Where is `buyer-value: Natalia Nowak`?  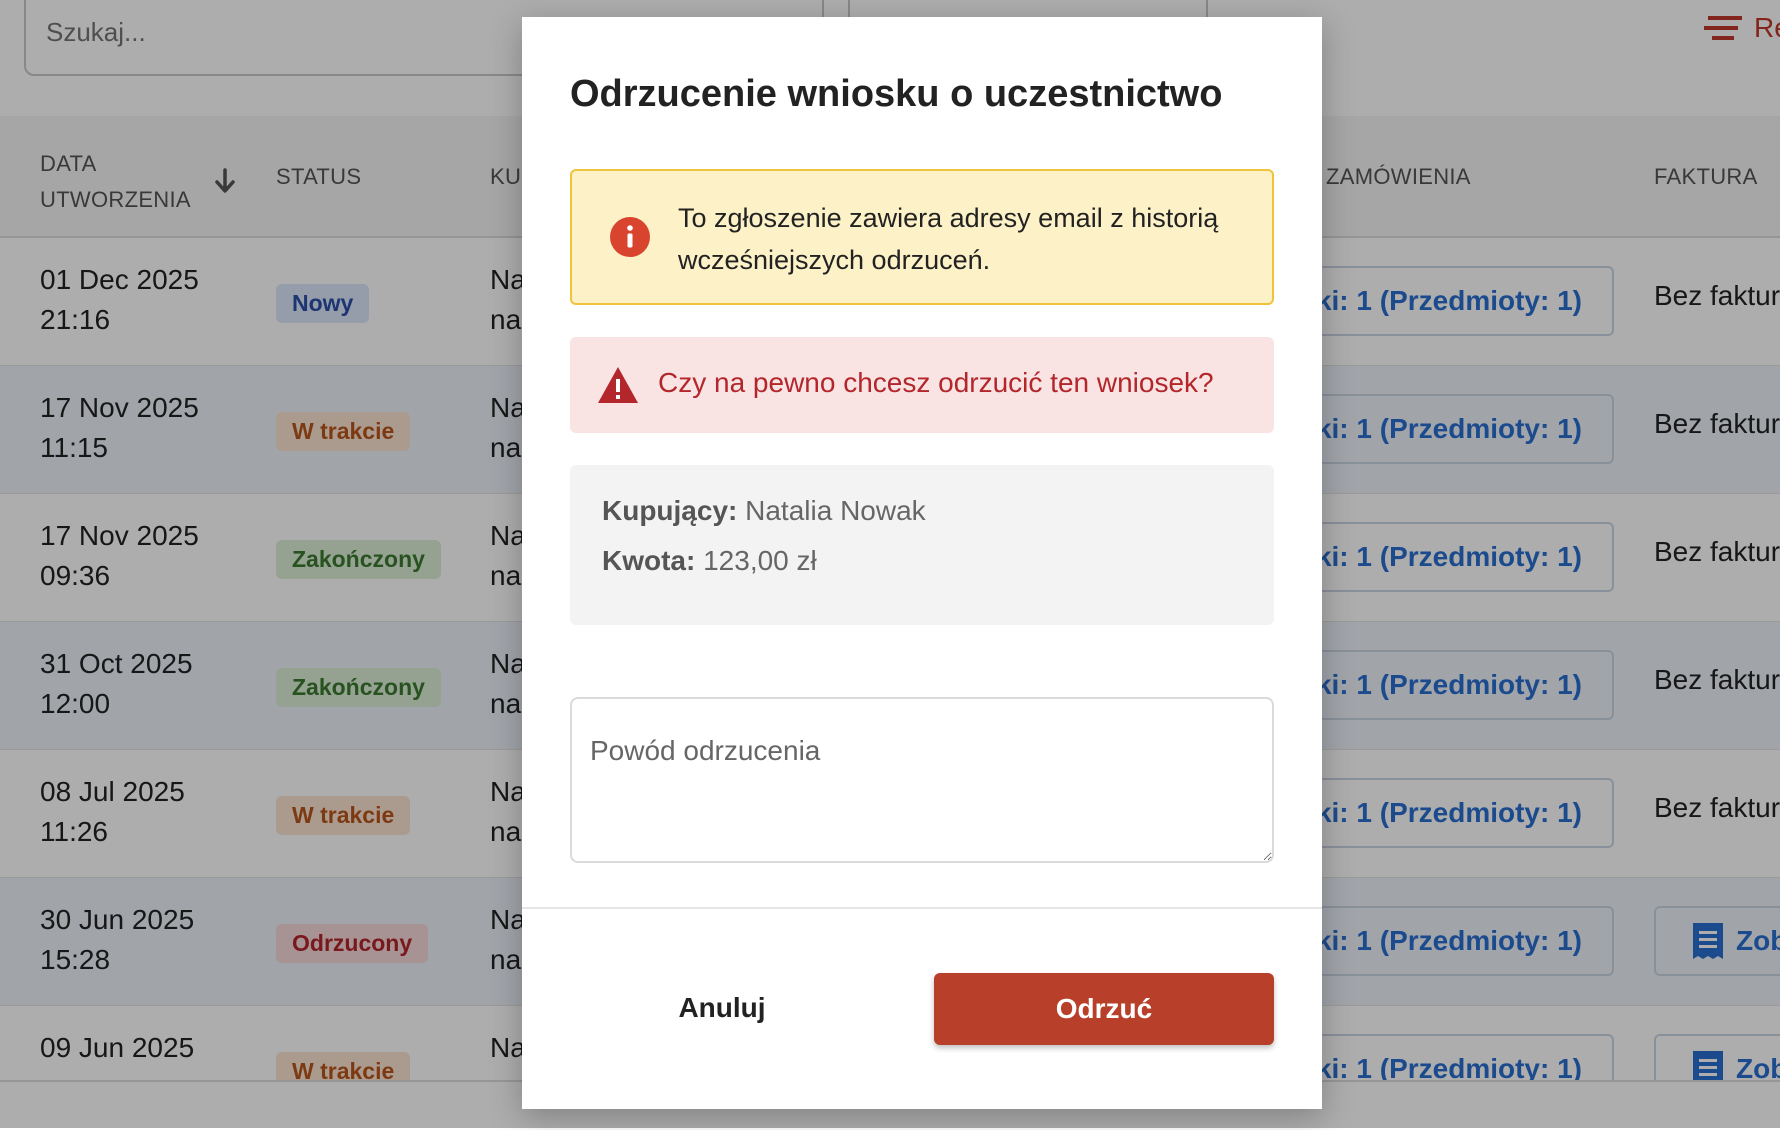
buyer-value: Natalia Nowak is located at coordinates (835, 510).